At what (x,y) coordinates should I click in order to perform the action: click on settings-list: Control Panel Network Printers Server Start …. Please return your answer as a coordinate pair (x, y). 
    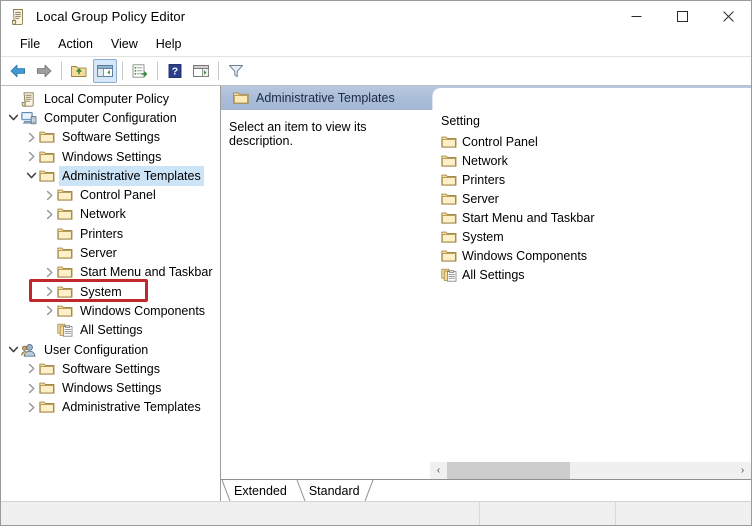
    Looking at the image, I should click on (590, 208).